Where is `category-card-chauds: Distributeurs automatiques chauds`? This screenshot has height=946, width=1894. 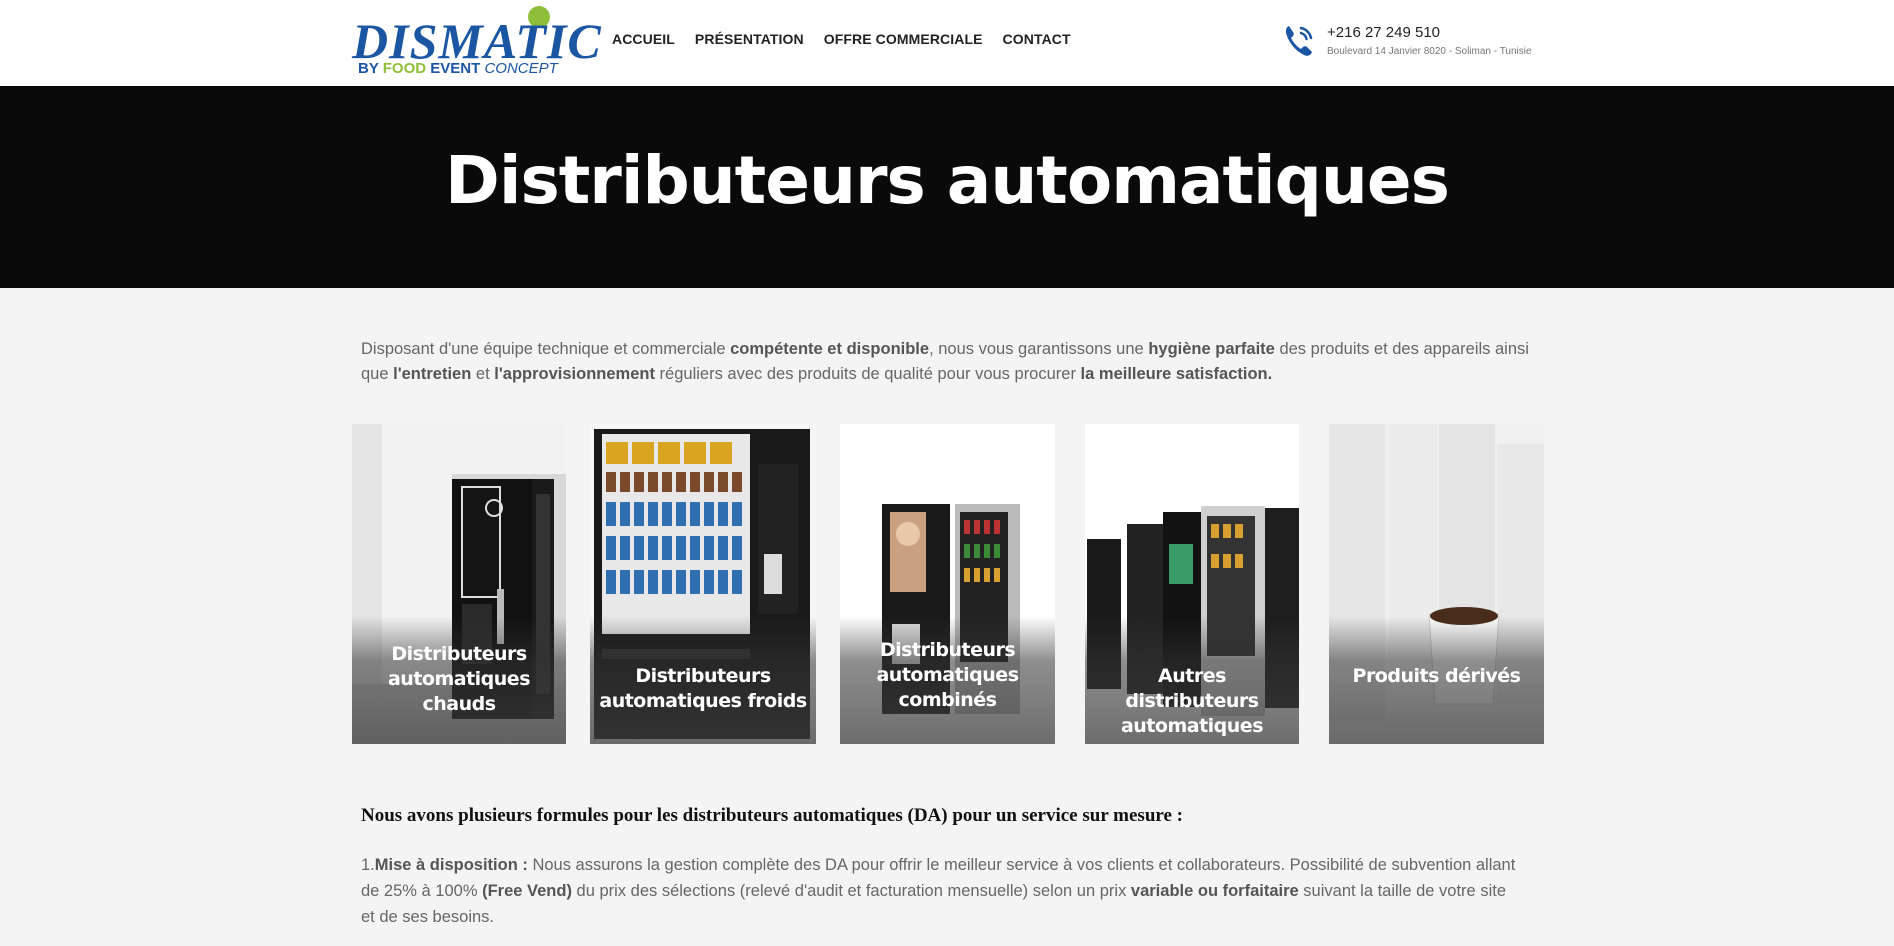
category-card-chauds: Distributeurs automatiques chauds is located at coordinates (459, 584).